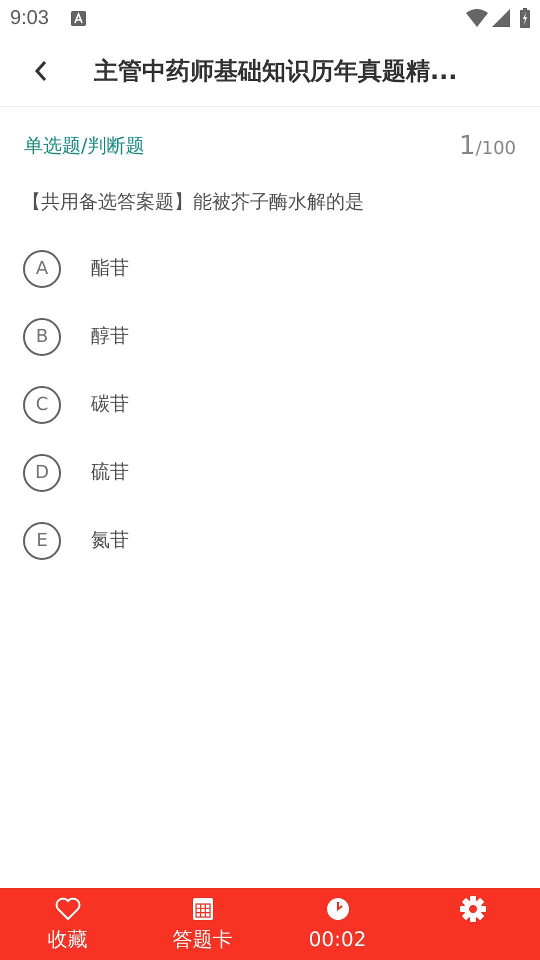  Describe the element at coordinates (270, 336) in the screenshot. I see `answer-option: B 醇苷` at that location.